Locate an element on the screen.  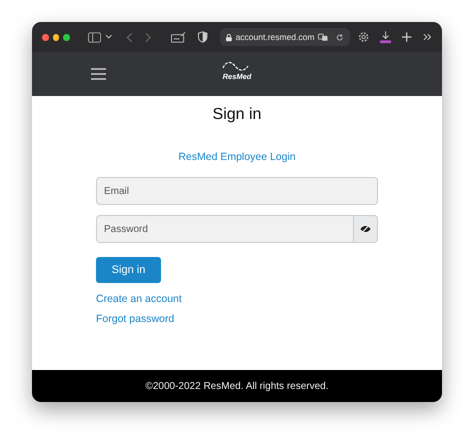
email-field: Email is located at coordinates (237, 191).